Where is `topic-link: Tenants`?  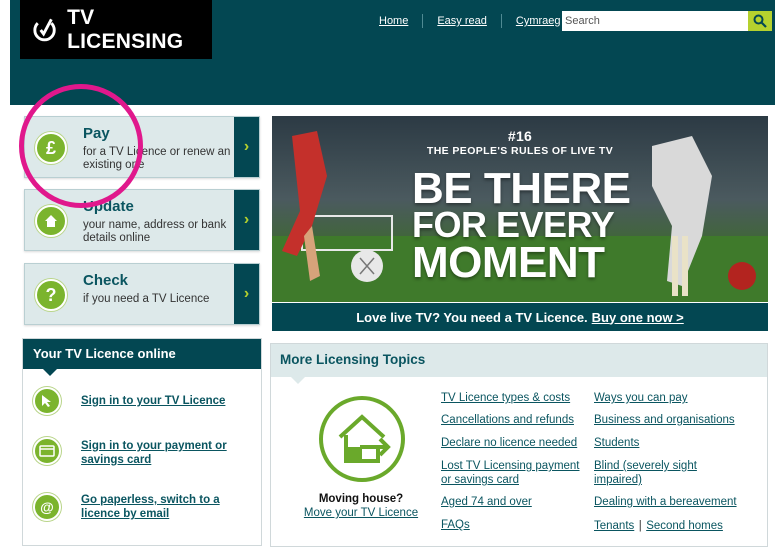
topic-link: Tenants is located at coordinates (614, 526).